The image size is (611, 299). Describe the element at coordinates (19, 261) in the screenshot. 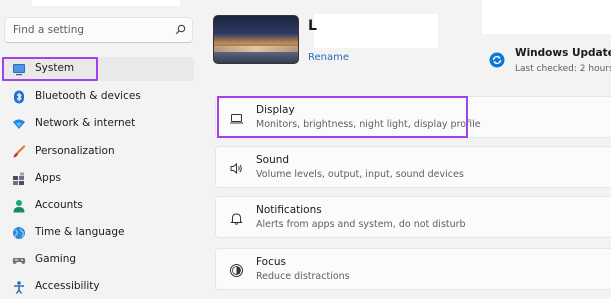

I see `gamepad-icon` at that location.